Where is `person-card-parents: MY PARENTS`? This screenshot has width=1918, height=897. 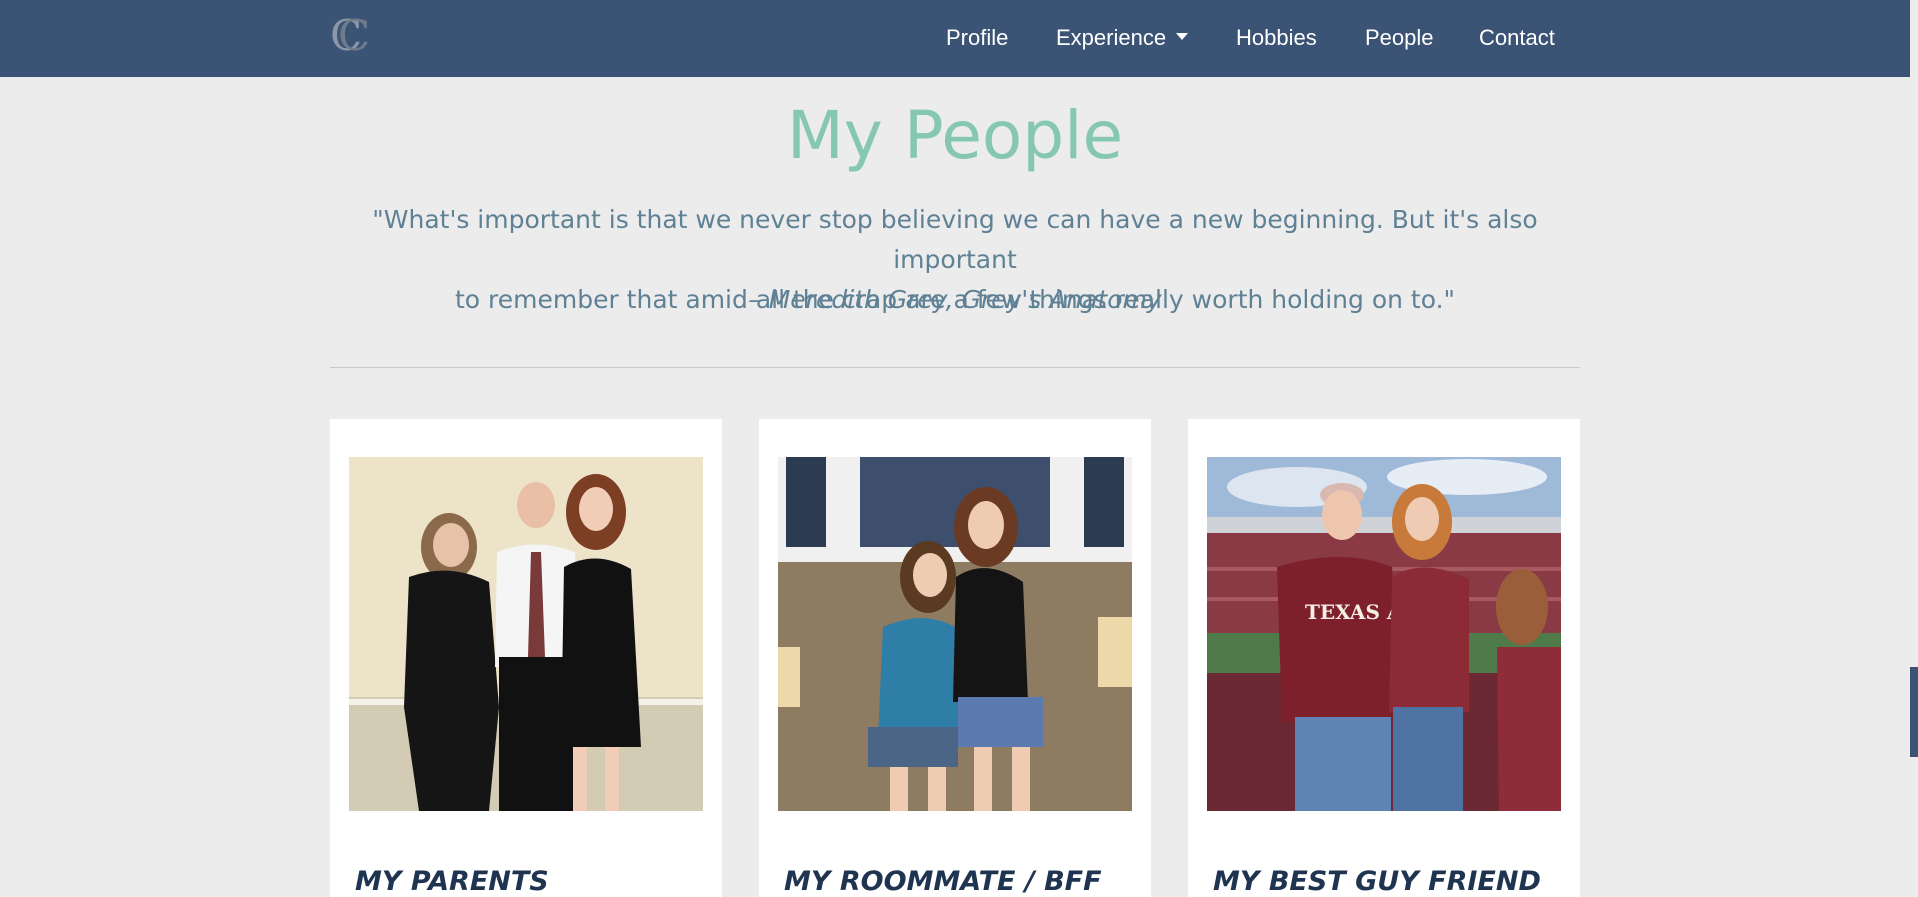 person-card-parents: MY PARENTS is located at coordinates (526, 658).